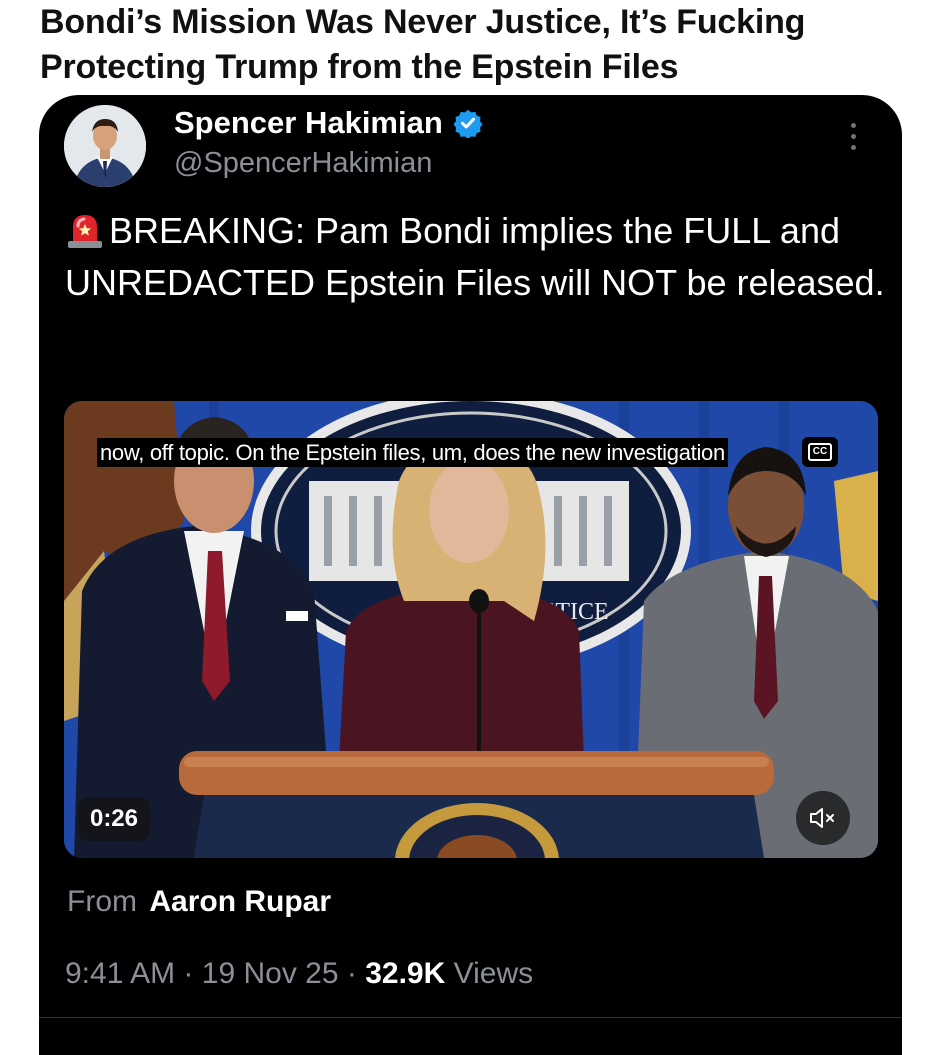 The image size is (941, 1055). Describe the element at coordinates (493, 973) in the screenshot. I see `views-label: Views` at that location.